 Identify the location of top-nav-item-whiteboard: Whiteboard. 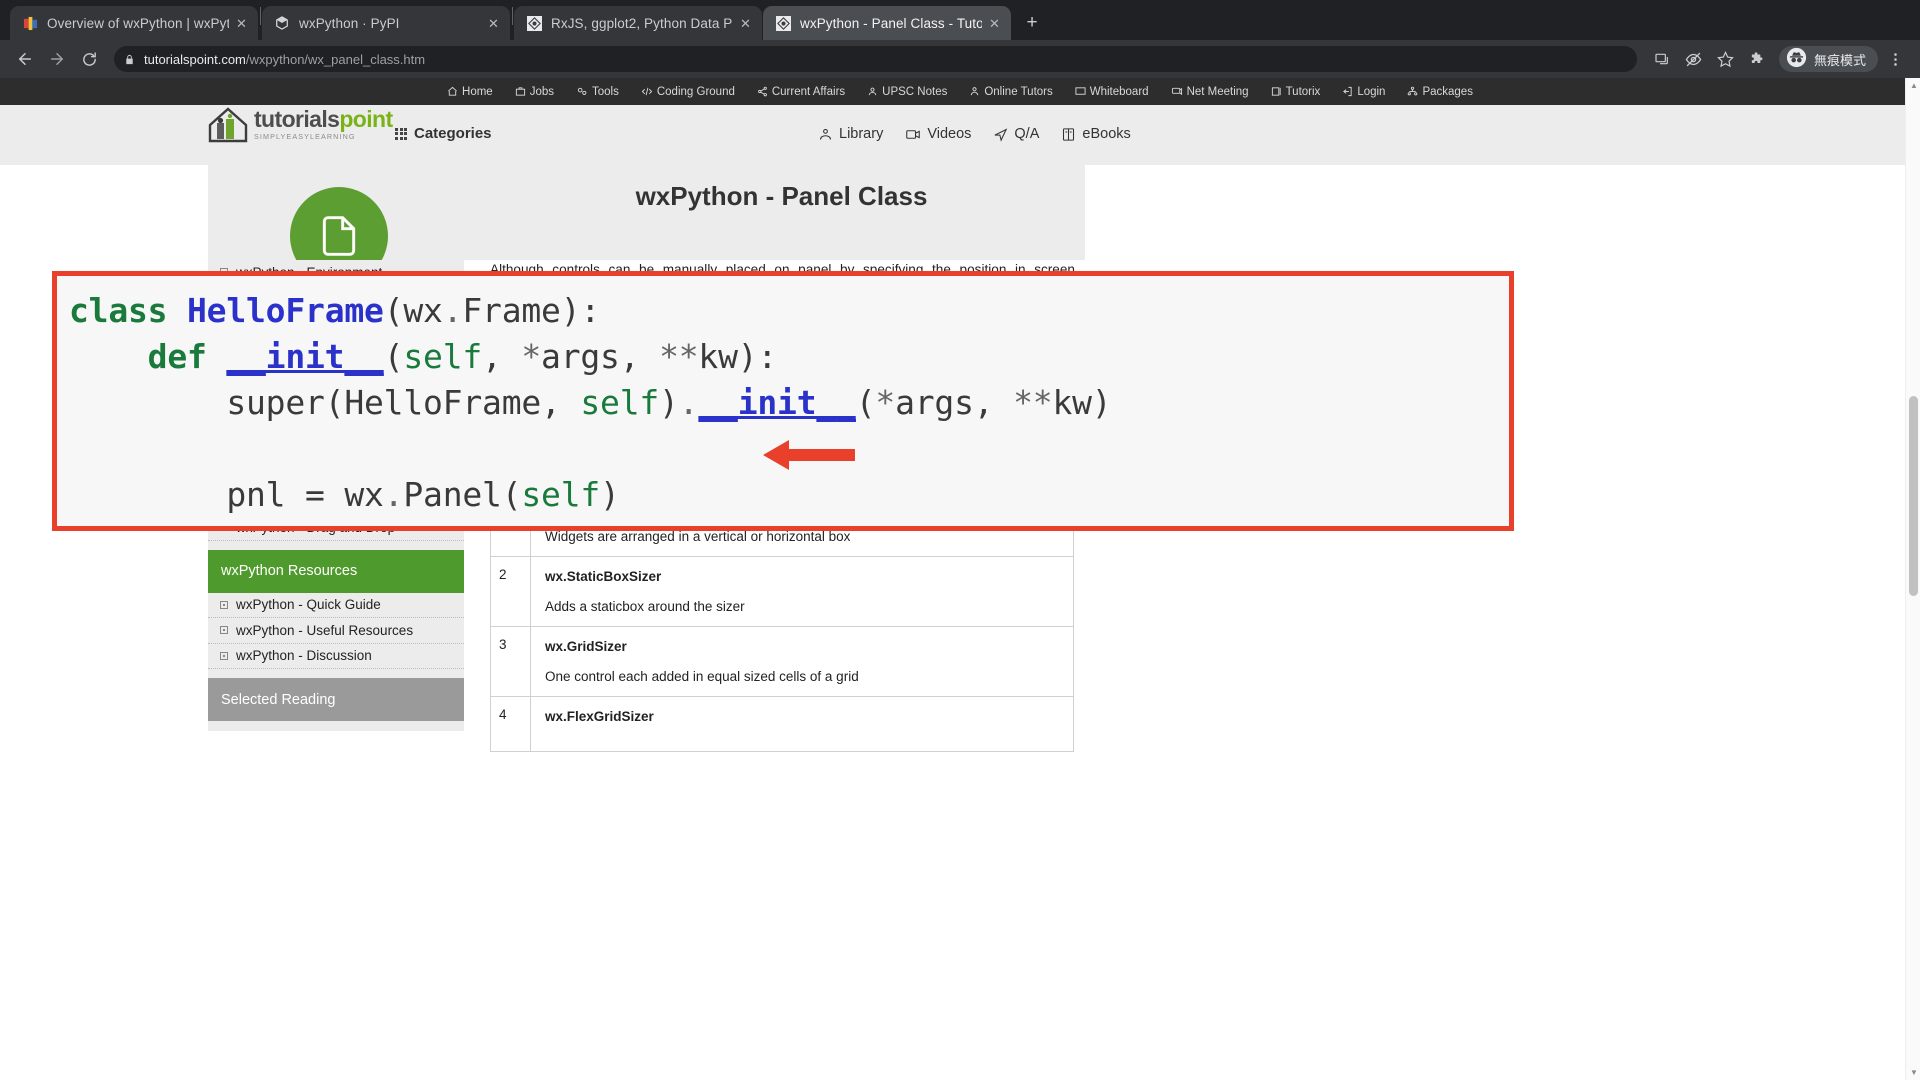
(1112, 92).